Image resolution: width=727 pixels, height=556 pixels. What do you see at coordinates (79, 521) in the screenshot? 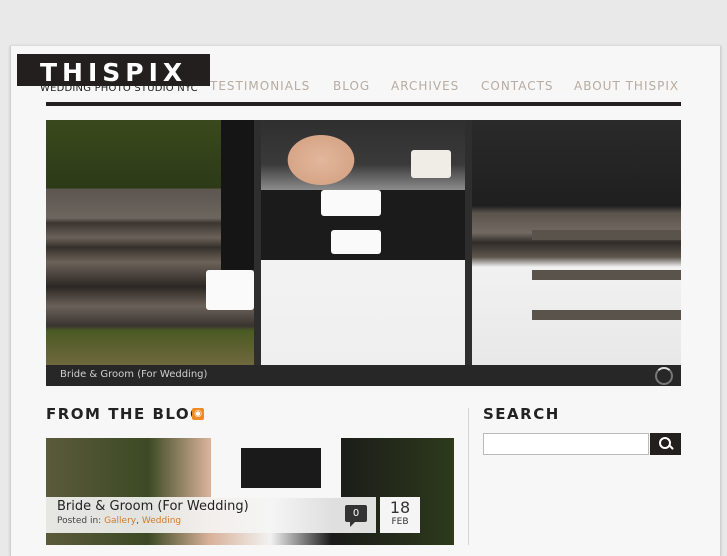
I see `posted-in-label: Posted in:` at bounding box center [79, 521].